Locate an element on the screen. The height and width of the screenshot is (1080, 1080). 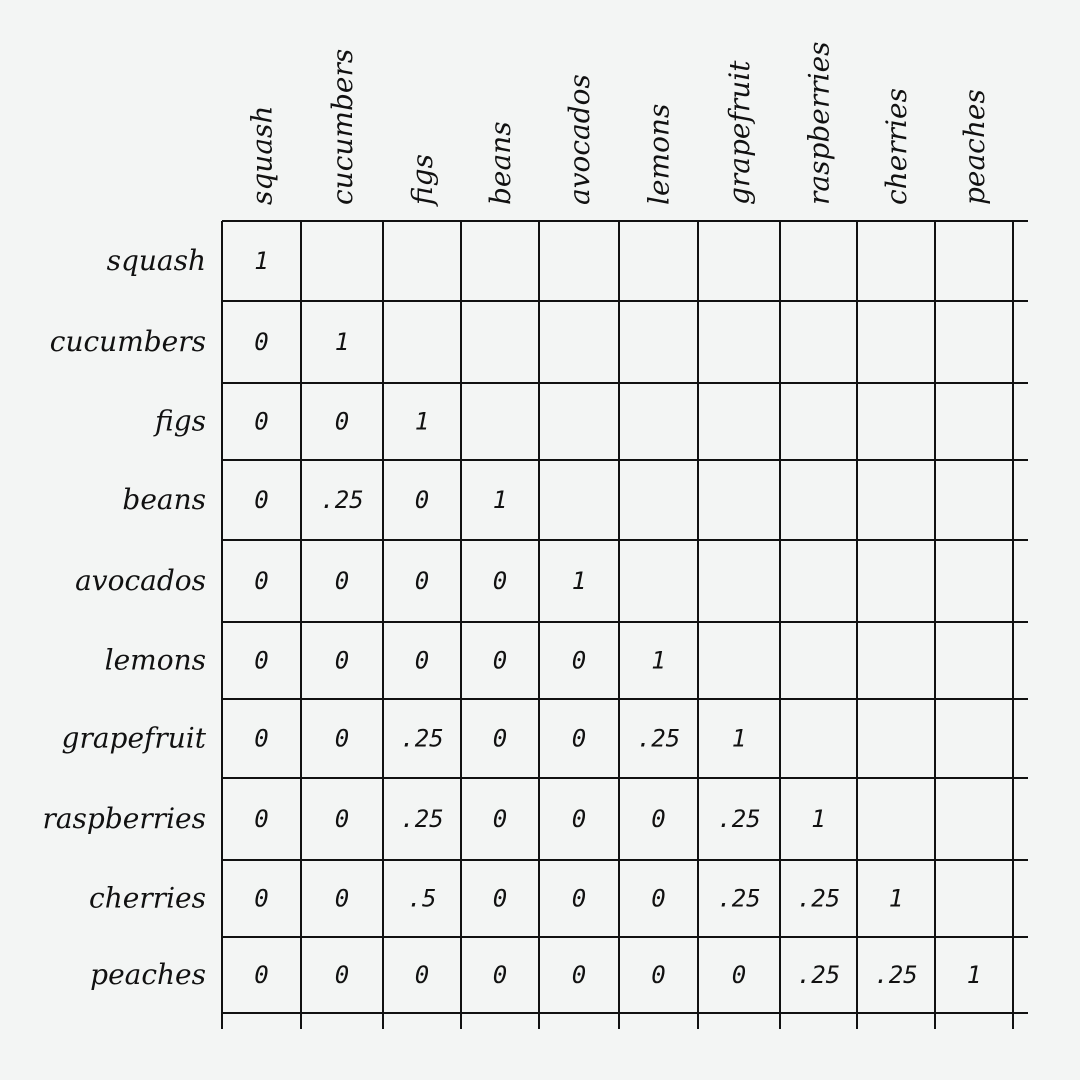
column-label: cherries is located at coordinates (896, 146).